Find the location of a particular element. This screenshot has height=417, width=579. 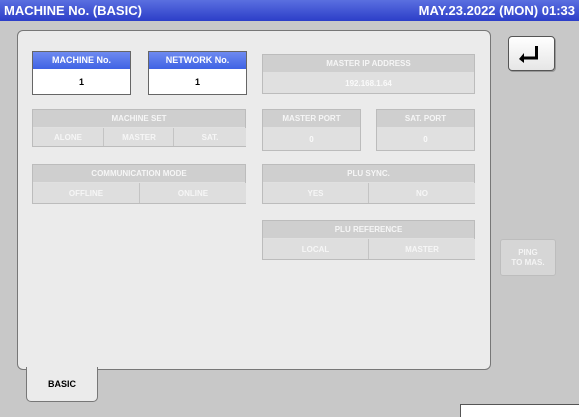

comm-mode-offline: OFFLINE is located at coordinates (86, 193).